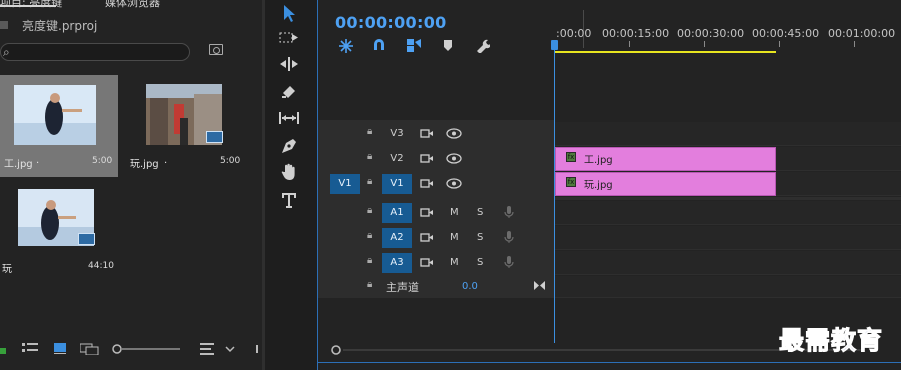  Describe the element at coordinates (665, 159) in the screenshot. I see `timeline-clip: fx 工.jpg` at that location.